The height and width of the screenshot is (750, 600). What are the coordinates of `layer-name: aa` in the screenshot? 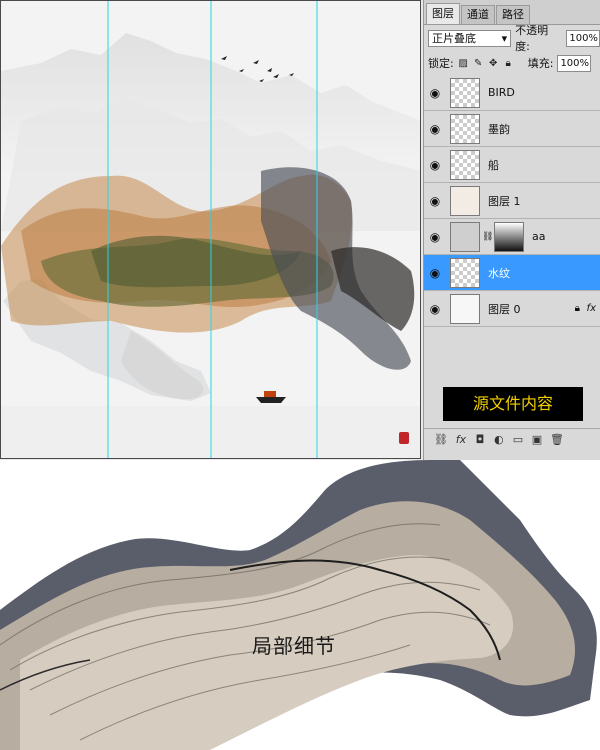 It's located at (539, 236).